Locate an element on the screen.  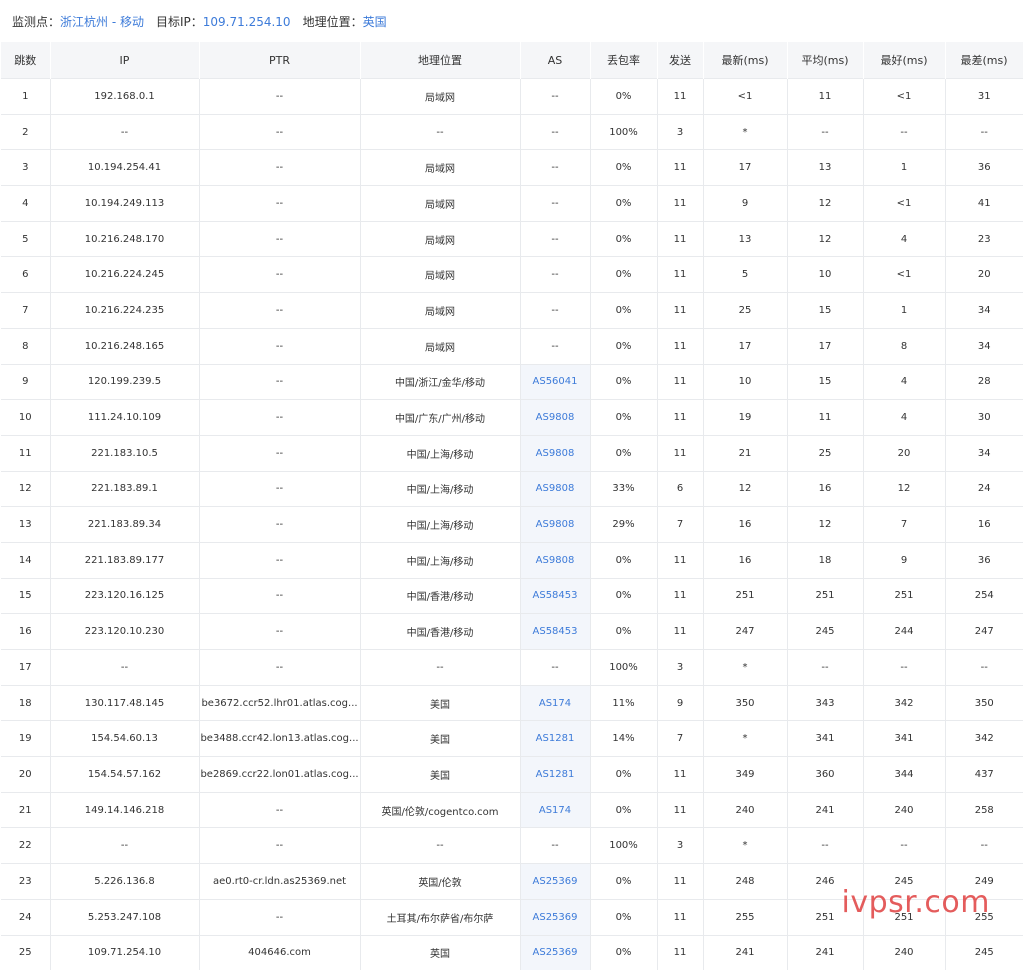
table-row: 710.216.224.235--局域网--0%112515134 is located at coordinates (512, 311).